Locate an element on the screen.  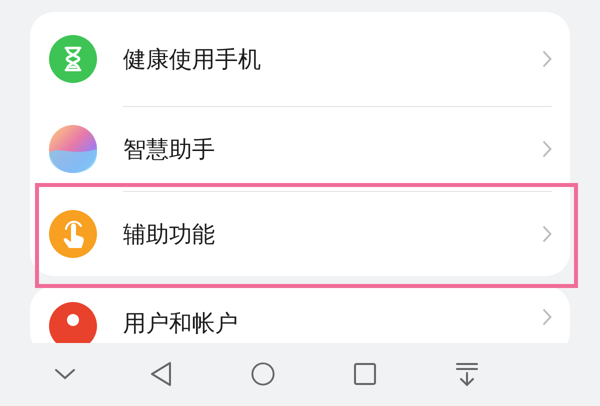
home-icon is located at coordinates (263, 373).